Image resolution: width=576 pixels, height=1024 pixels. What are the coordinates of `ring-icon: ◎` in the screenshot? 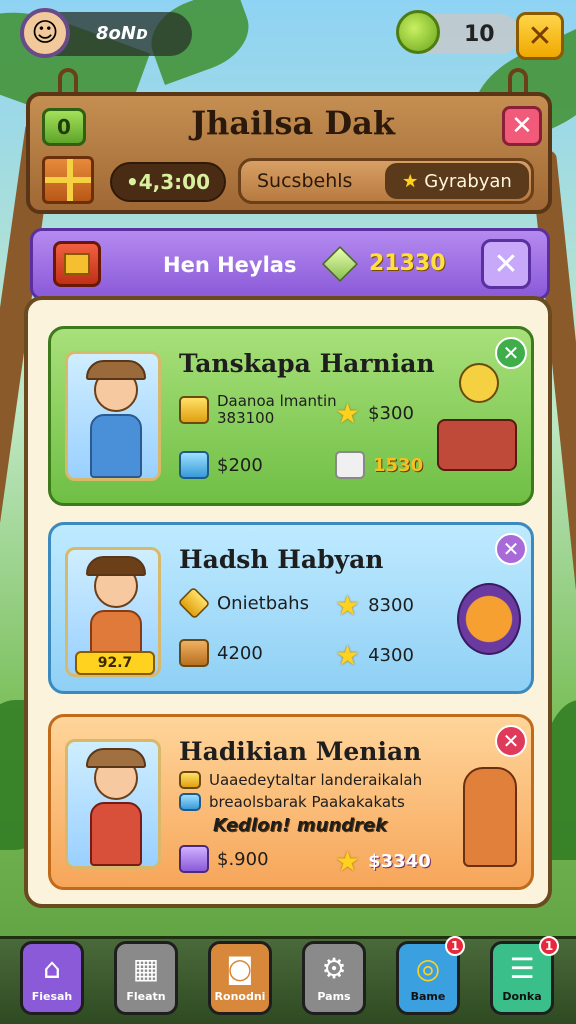 It's located at (428, 968).